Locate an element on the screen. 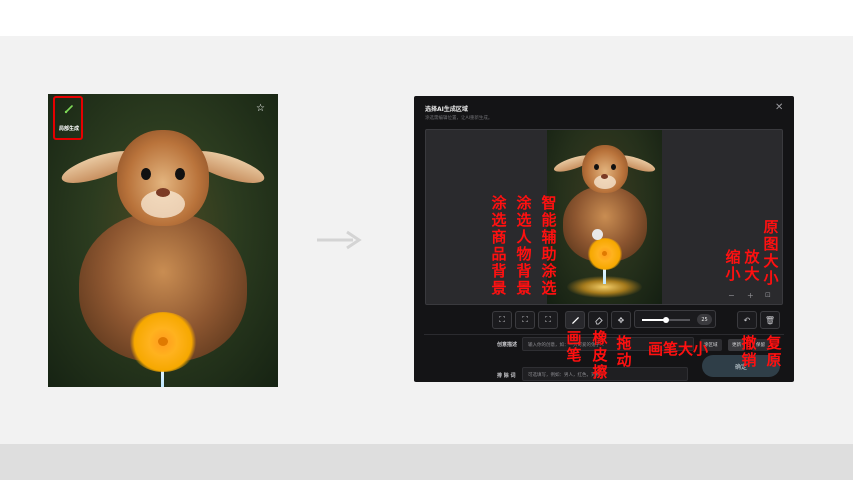  select-person-bg-button: ⛶ is located at coordinates (525, 320).